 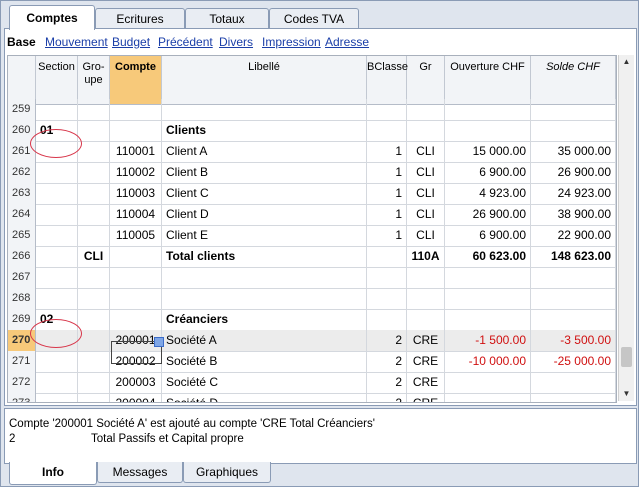 What do you see at coordinates (264, 193) in the screenshot?
I see `cell-libelle: Client C` at bounding box center [264, 193].